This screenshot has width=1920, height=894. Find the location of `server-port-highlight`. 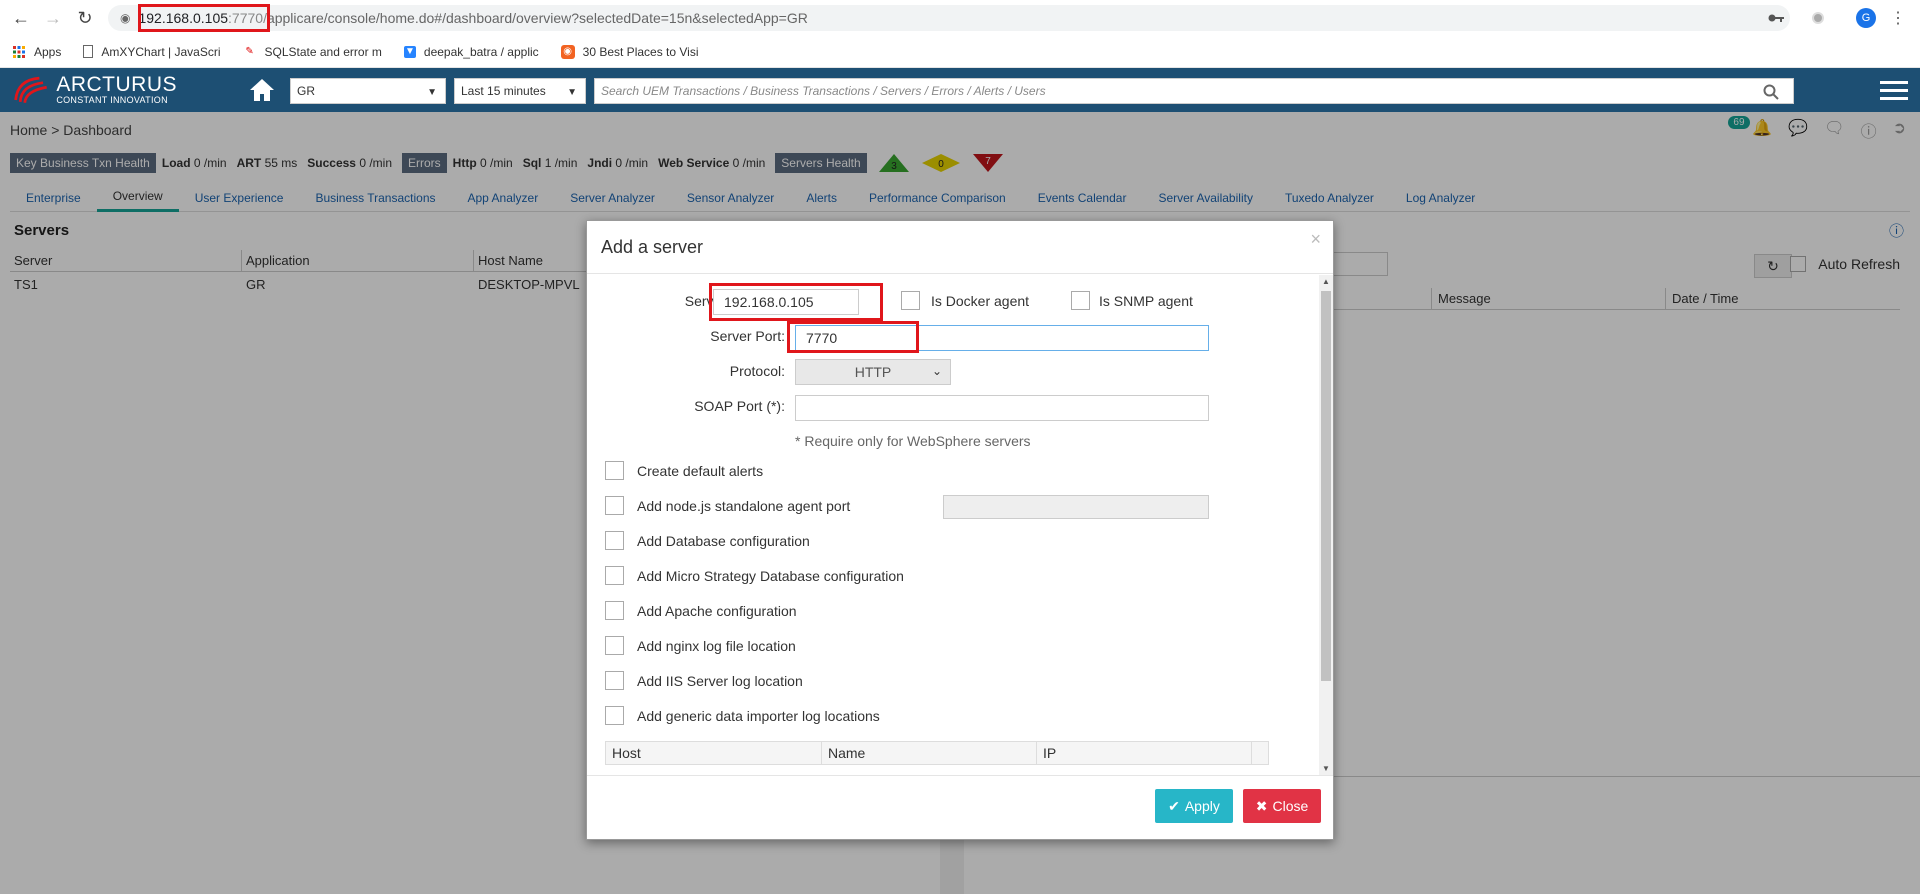

server-port-highlight is located at coordinates (853, 337).